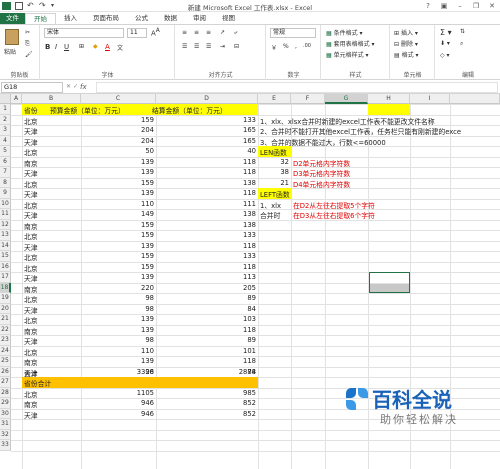 The height and width of the screenshot is (469, 500). I want to click on cell: 合并时, so click(270, 215).